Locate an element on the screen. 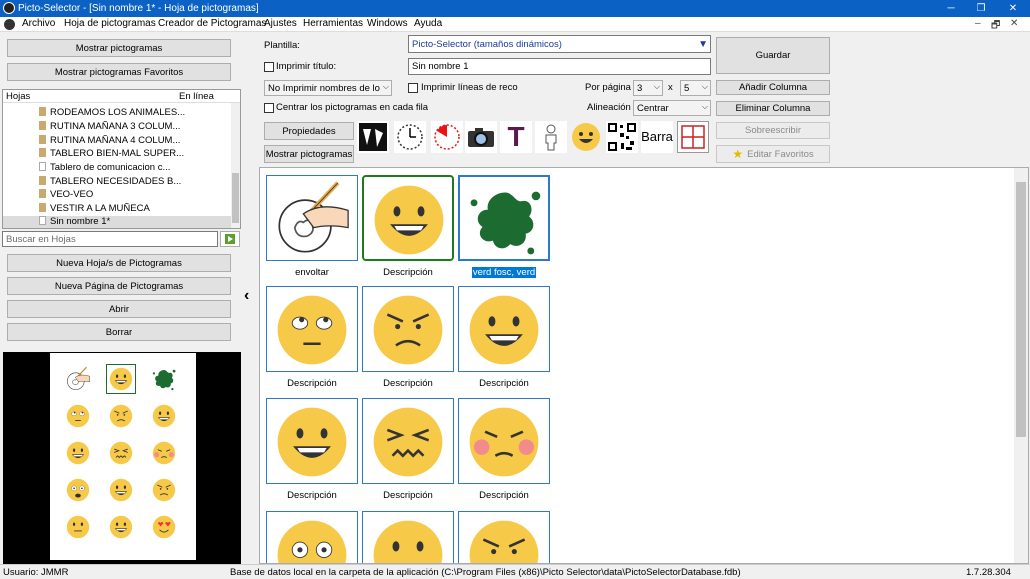 The width and height of the screenshot is (1030, 579). template-value: Picto-Selector (tamaños dinámicos) is located at coordinates (487, 44).